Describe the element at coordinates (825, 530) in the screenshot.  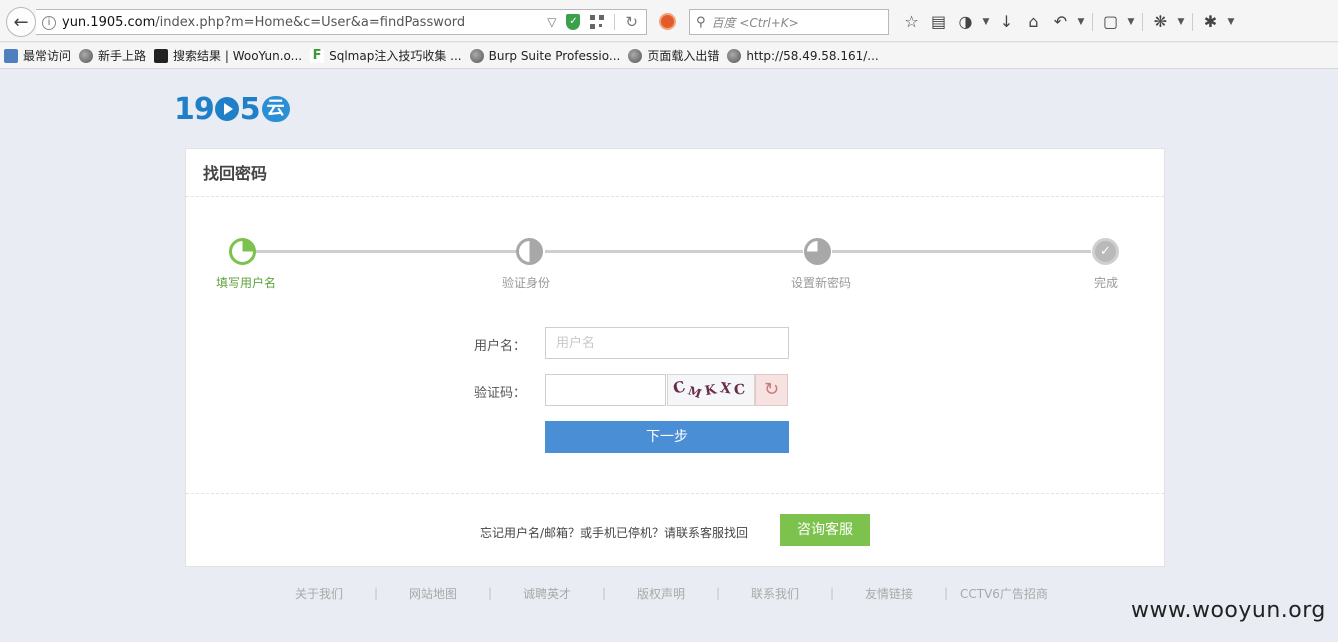
I see `consult-service-button: 咨询客服` at that location.